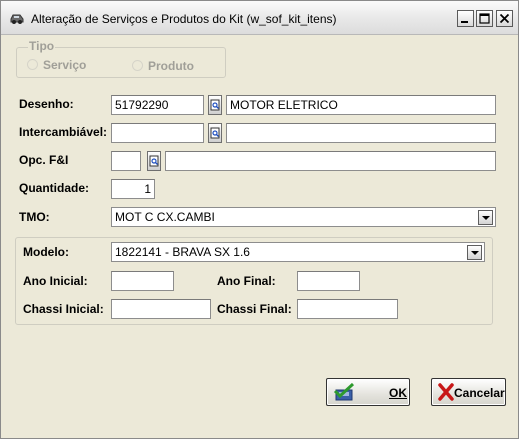  Describe the element at coordinates (398, 393) in the screenshot. I see `ok-button-label: OK` at that location.